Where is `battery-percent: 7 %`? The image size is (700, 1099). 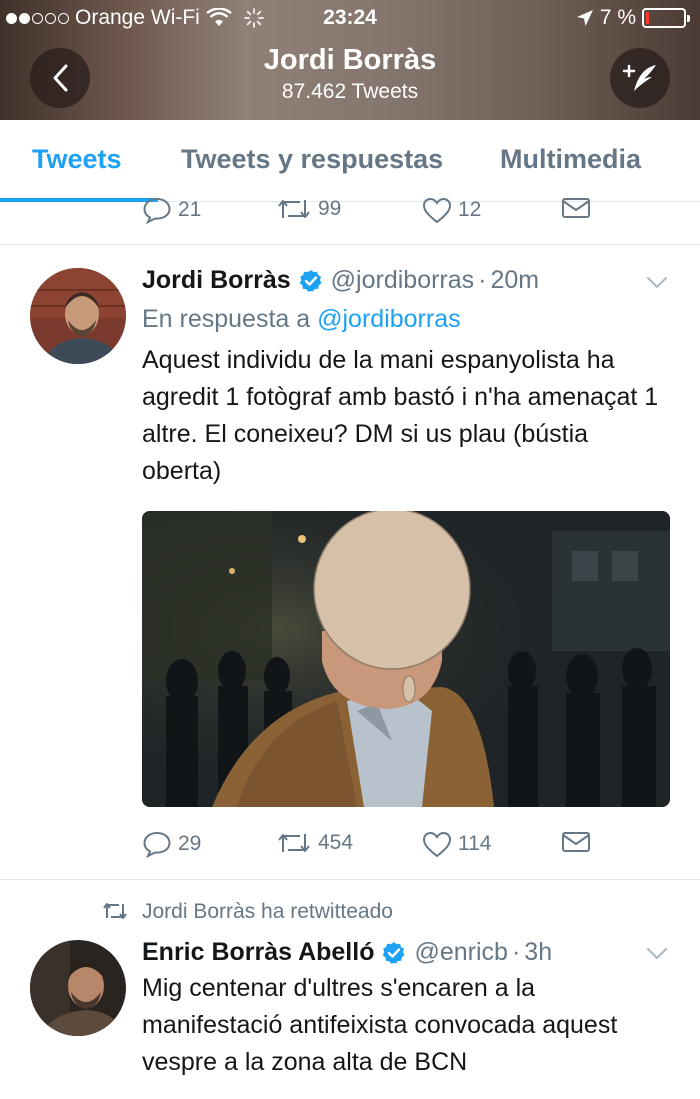
battery-percent: 7 % is located at coordinates (617, 17).